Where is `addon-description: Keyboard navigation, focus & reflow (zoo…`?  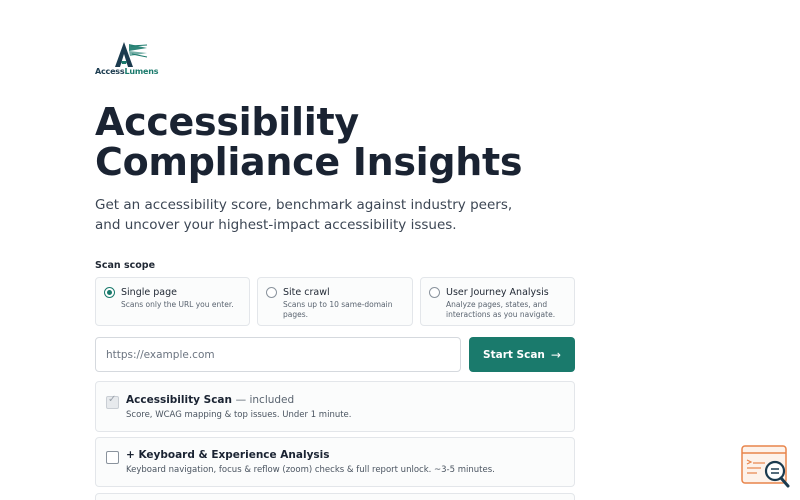
addon-description: Keyboard navigation, focus & reflow (zoo… is located at coordinates (310, 470).